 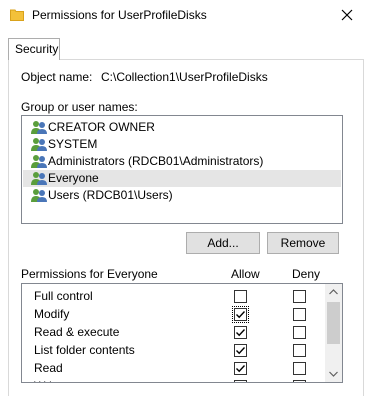 What do you see at coordinates (101, 127) in the screenshot?
I see `list-item-label: CREATOR OWNER` at bounding box center [101, 127].